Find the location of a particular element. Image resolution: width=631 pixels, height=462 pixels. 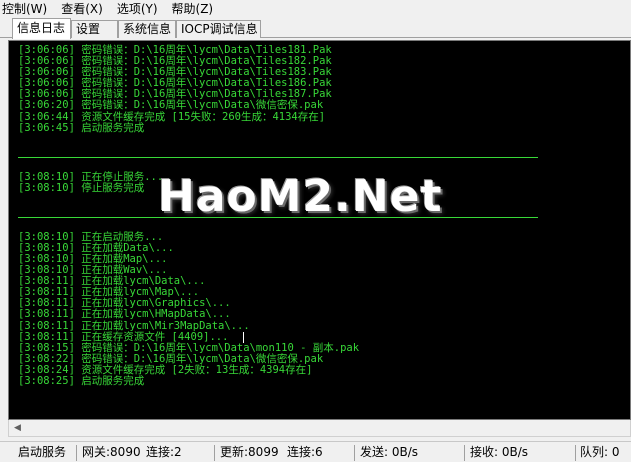

horizontal-scrollbar: ◀ is located at coordinates (319, 428).